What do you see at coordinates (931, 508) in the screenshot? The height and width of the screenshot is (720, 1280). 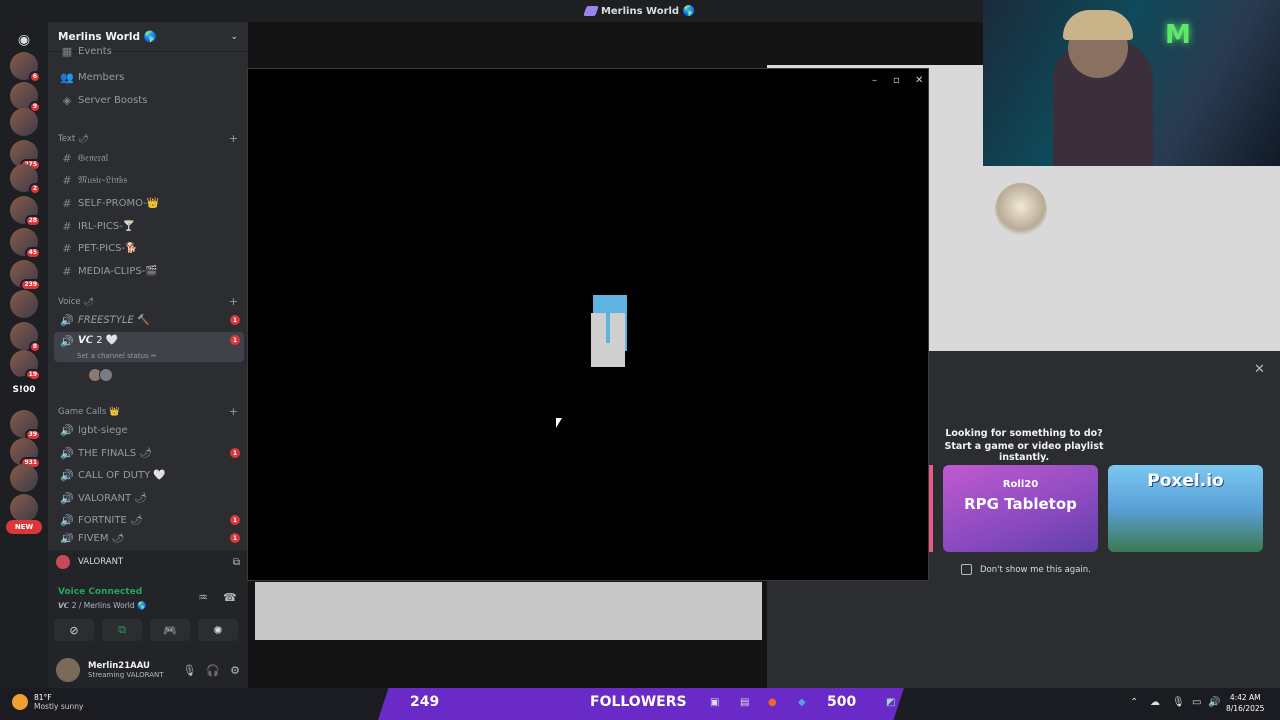 I see `activity-card-partial` at bounding box center [931, 508].